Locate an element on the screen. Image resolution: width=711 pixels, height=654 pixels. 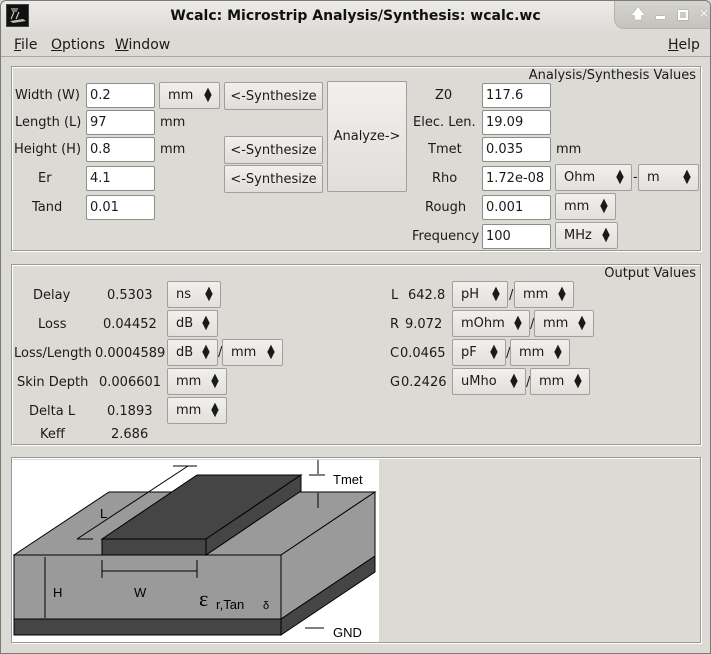
width-unit-select: mm ▲ ▼ is located at coordinates (189, 95).